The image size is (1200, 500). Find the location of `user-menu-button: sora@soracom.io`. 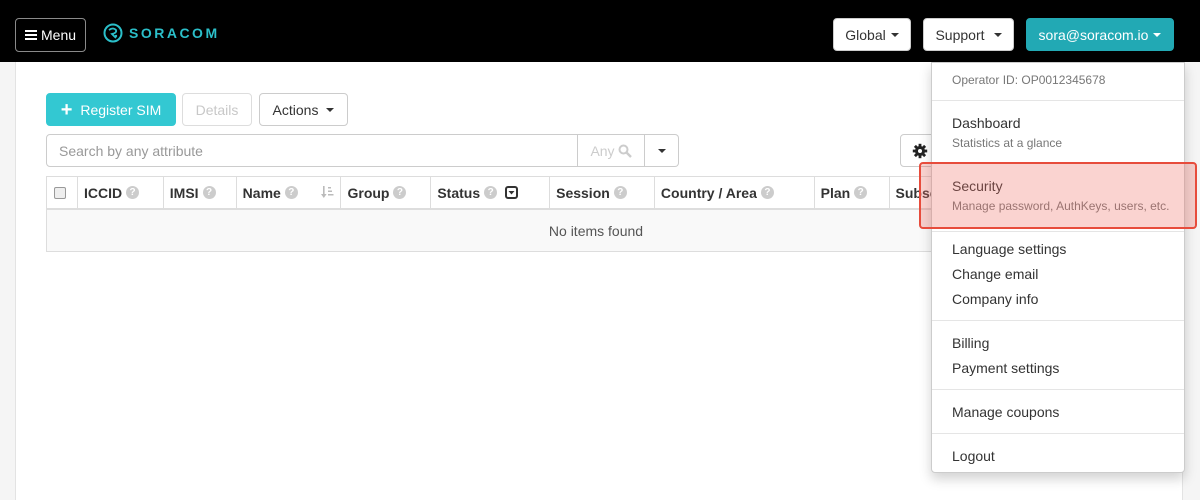

user-menu-button: sora@soracom.io is located at coordinates (1100, 34).